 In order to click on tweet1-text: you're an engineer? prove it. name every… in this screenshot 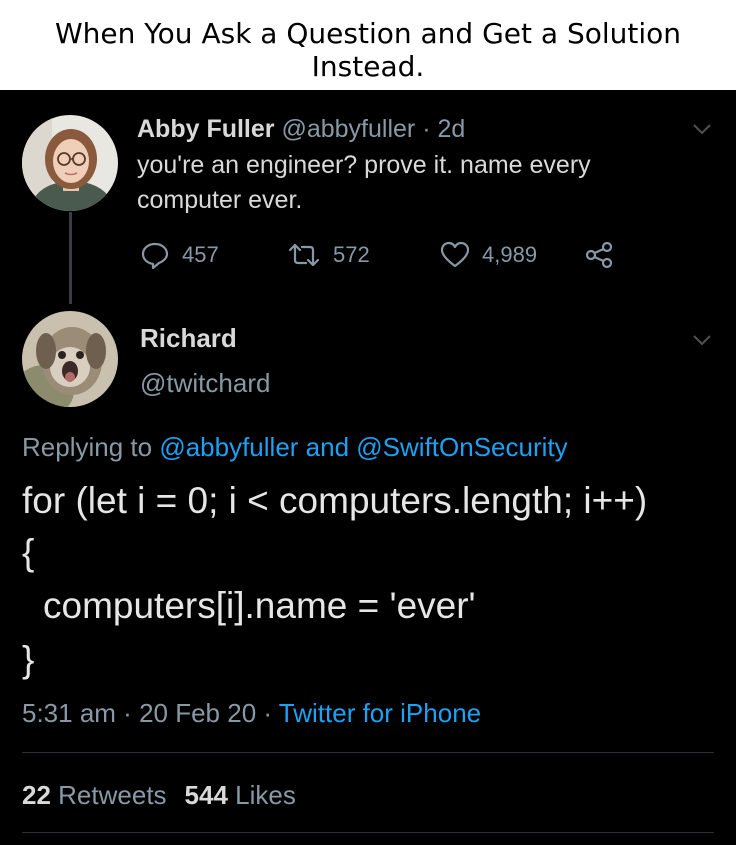, I will do `click(407, 183)`.